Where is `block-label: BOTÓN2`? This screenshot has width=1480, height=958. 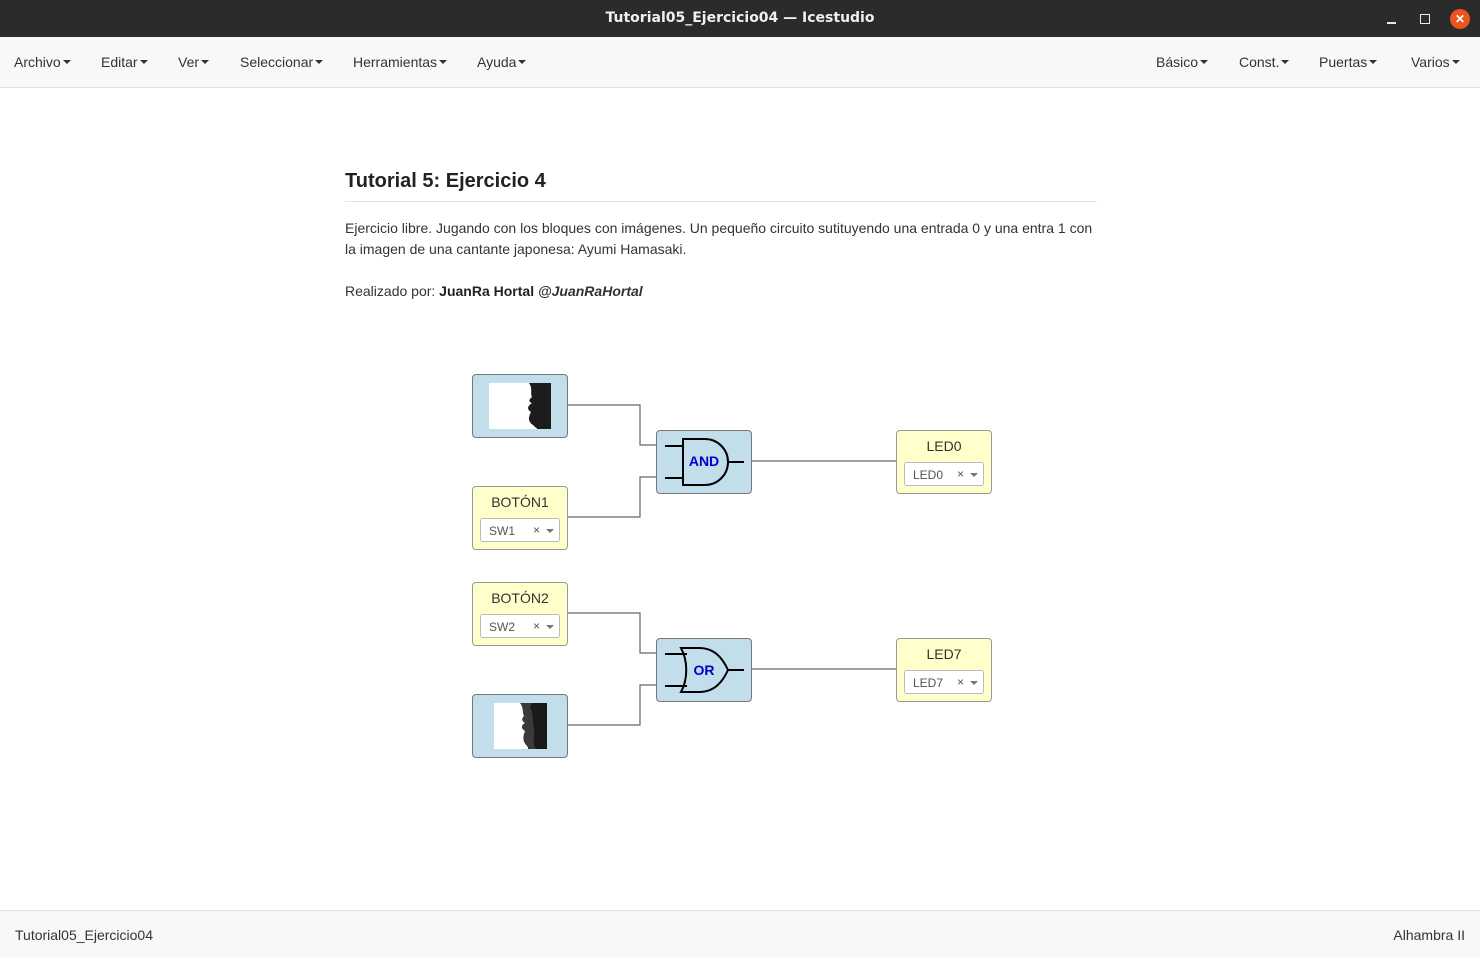
block-label: BOTÓN2 is located at coordinates (520, 598).